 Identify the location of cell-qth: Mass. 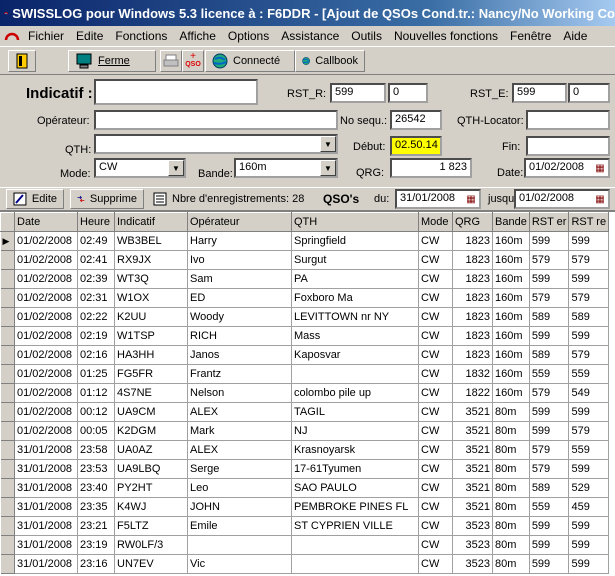
(355, 336).